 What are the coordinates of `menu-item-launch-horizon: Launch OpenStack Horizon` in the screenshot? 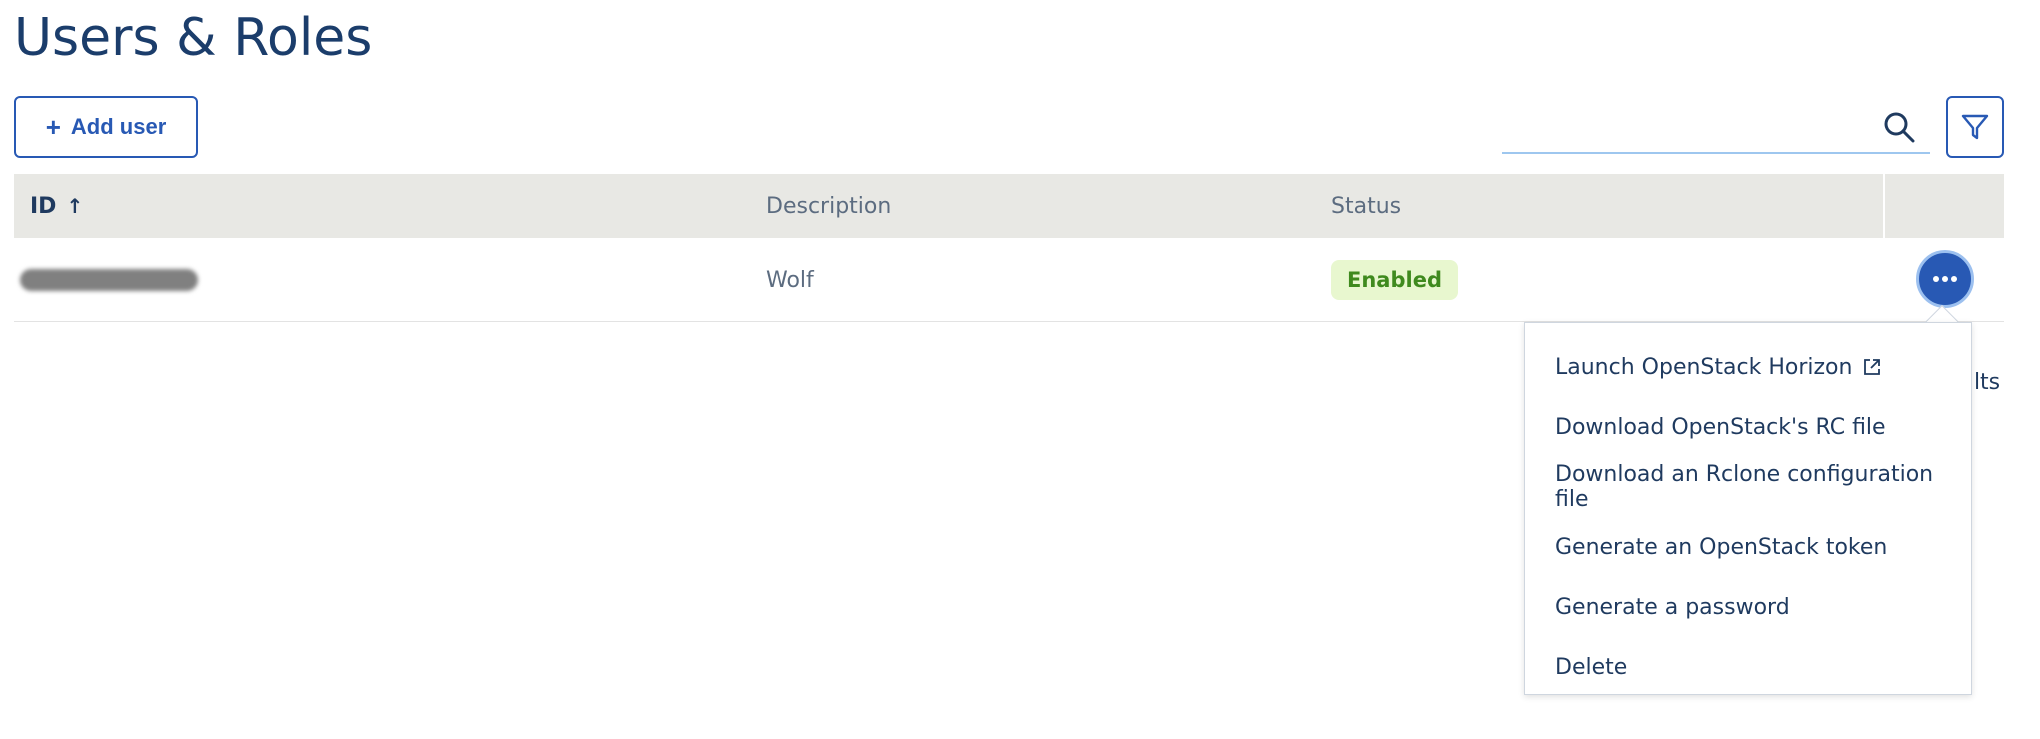 It's located at (1748, 367).